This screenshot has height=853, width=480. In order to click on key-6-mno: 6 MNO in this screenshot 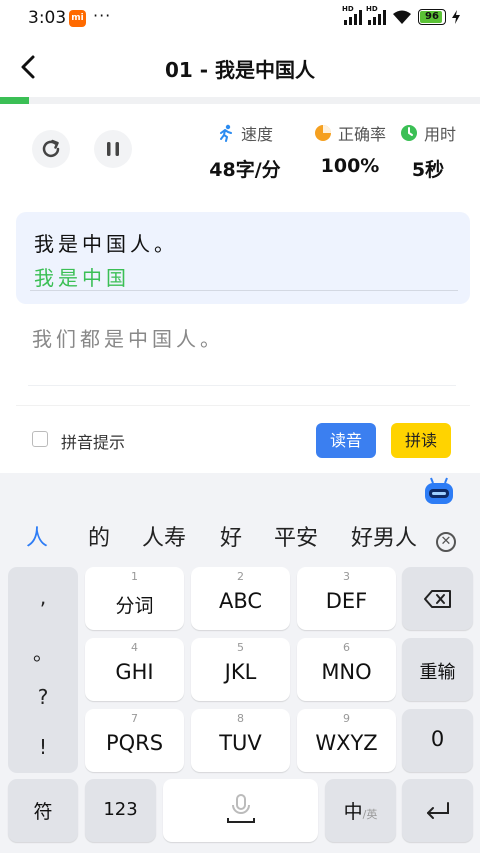, I will do `click(346, 669)`.